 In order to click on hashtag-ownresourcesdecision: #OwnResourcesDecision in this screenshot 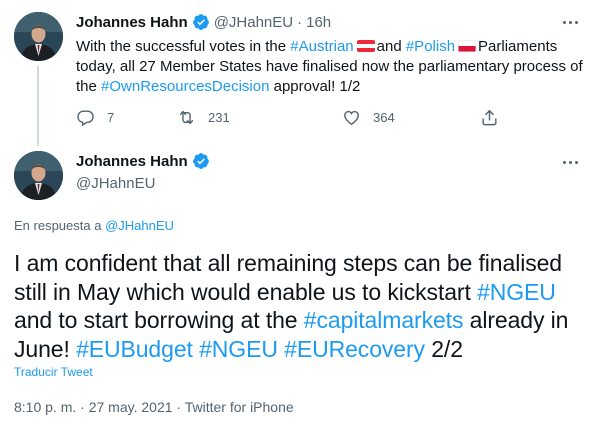, I will do `click(185, 86)`.